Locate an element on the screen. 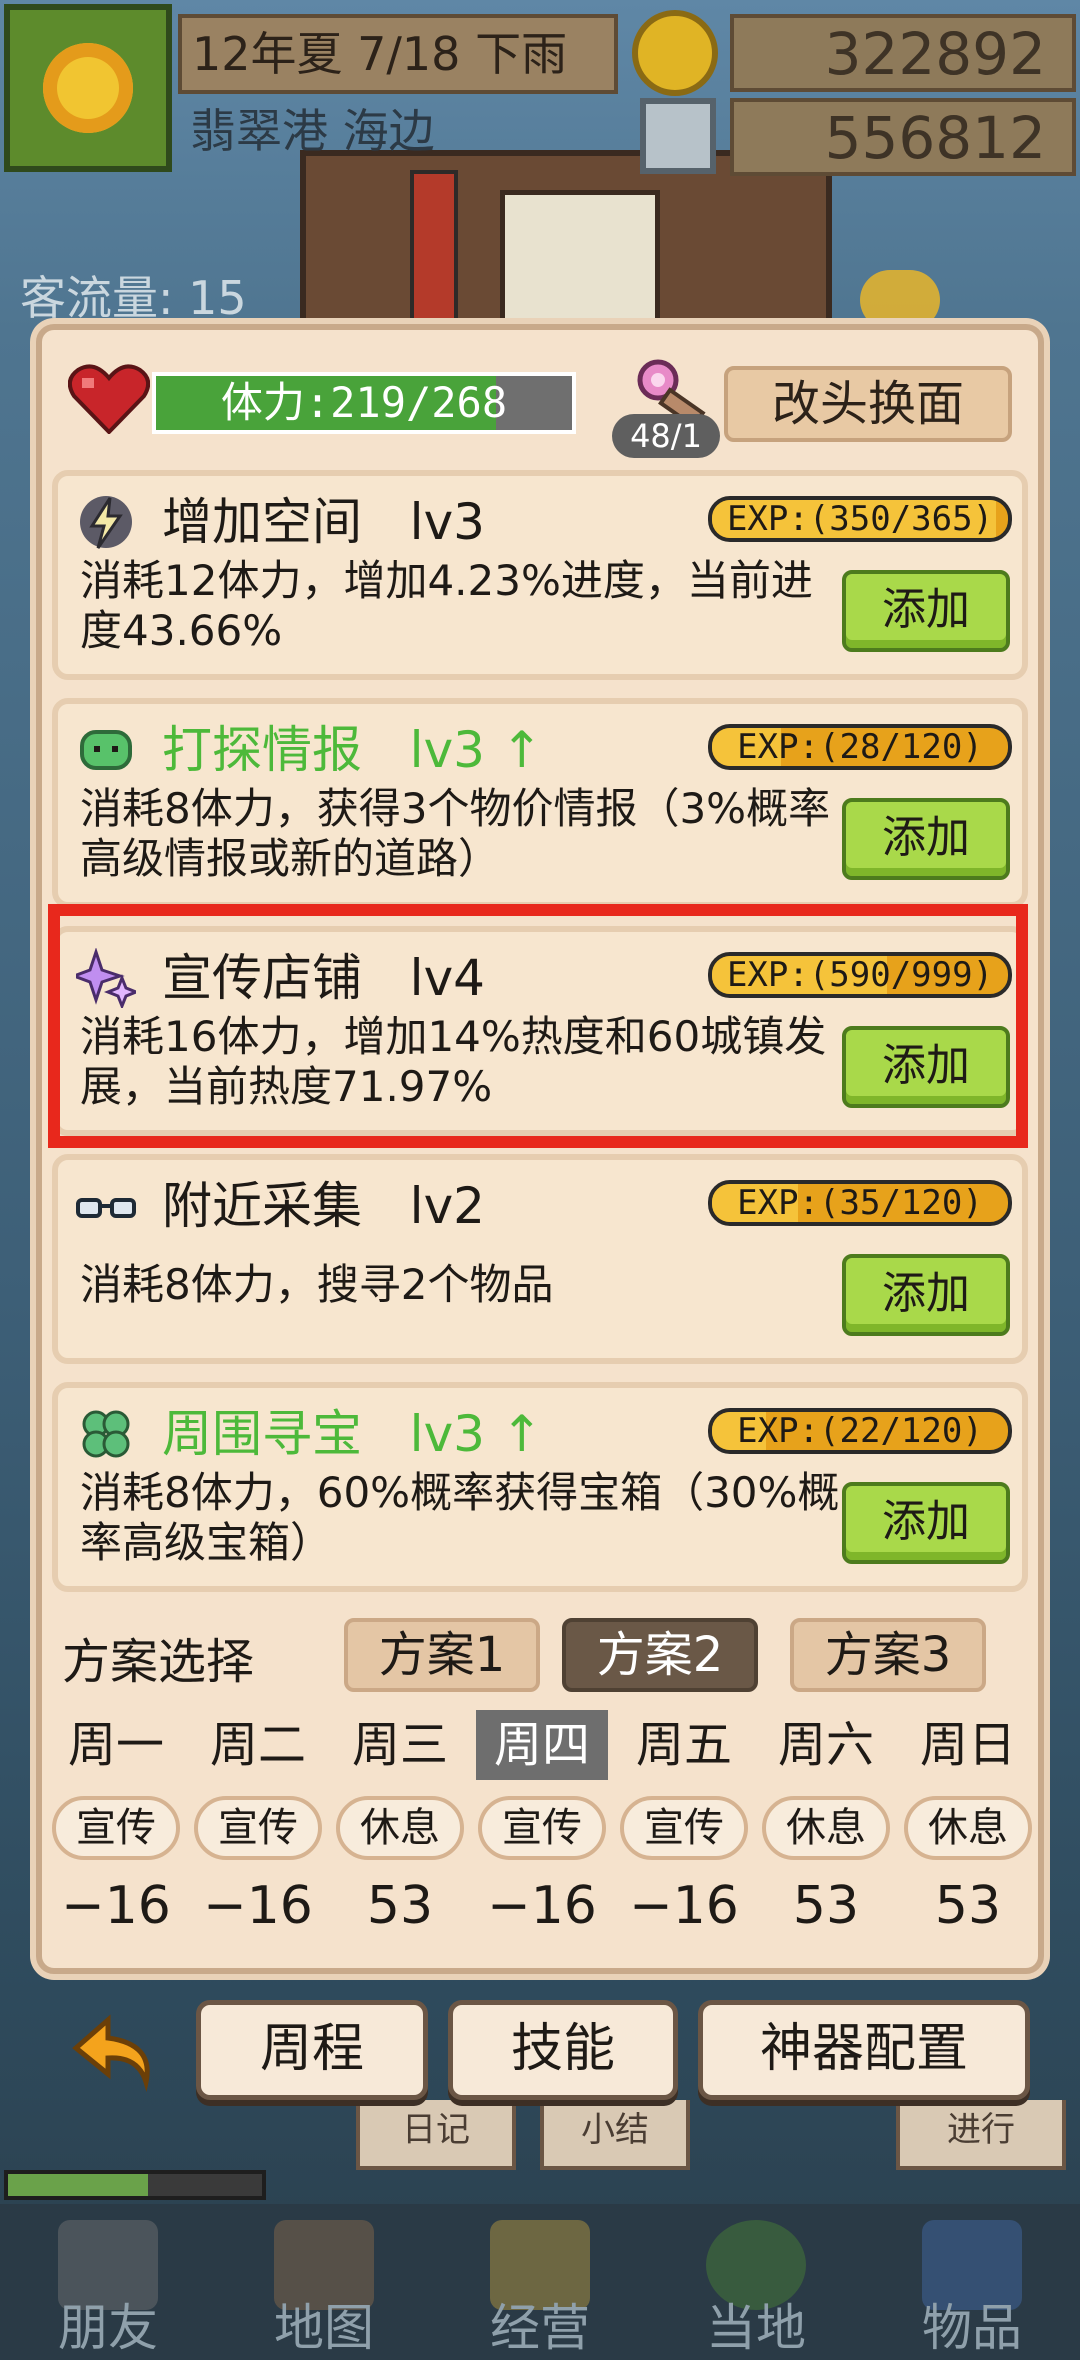  exp-text: EXP:(28/120) is located at coordinates (860, 747).